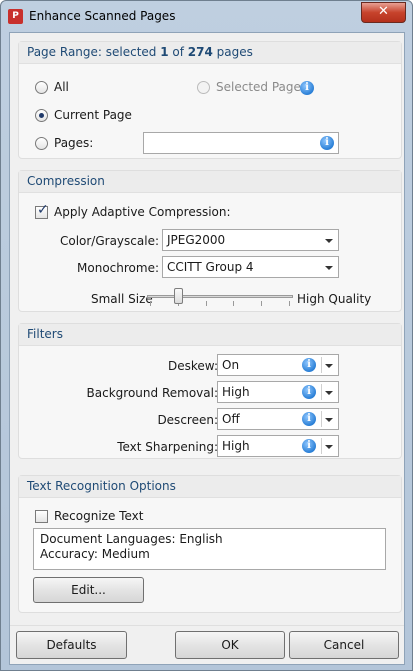 Image resolution: width=413 pixels, height=671 pixels. Describe the element at coordinates (41, 87) in the screenshot. I see `all-radio` at that location.